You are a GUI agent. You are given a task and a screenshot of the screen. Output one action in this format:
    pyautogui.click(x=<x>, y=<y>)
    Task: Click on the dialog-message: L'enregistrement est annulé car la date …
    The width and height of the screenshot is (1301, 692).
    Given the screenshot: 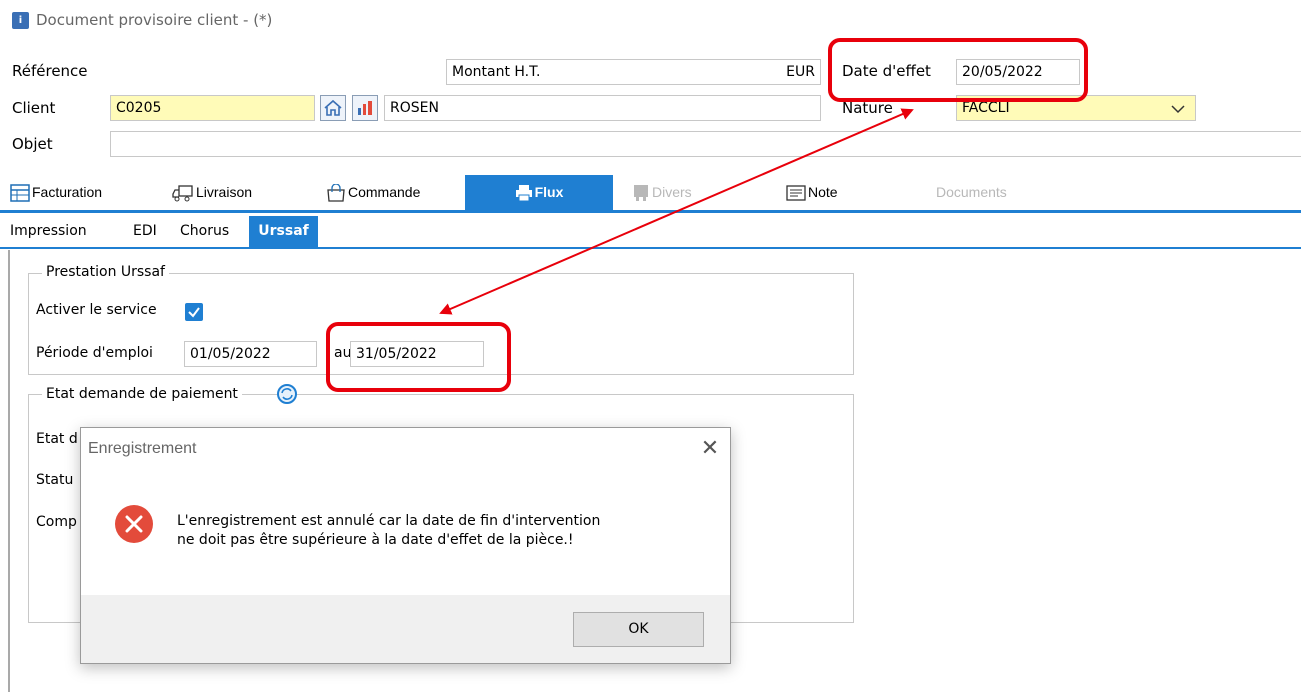 What is the action you would take?
    pyautogui.click(x=389, y=530)
    